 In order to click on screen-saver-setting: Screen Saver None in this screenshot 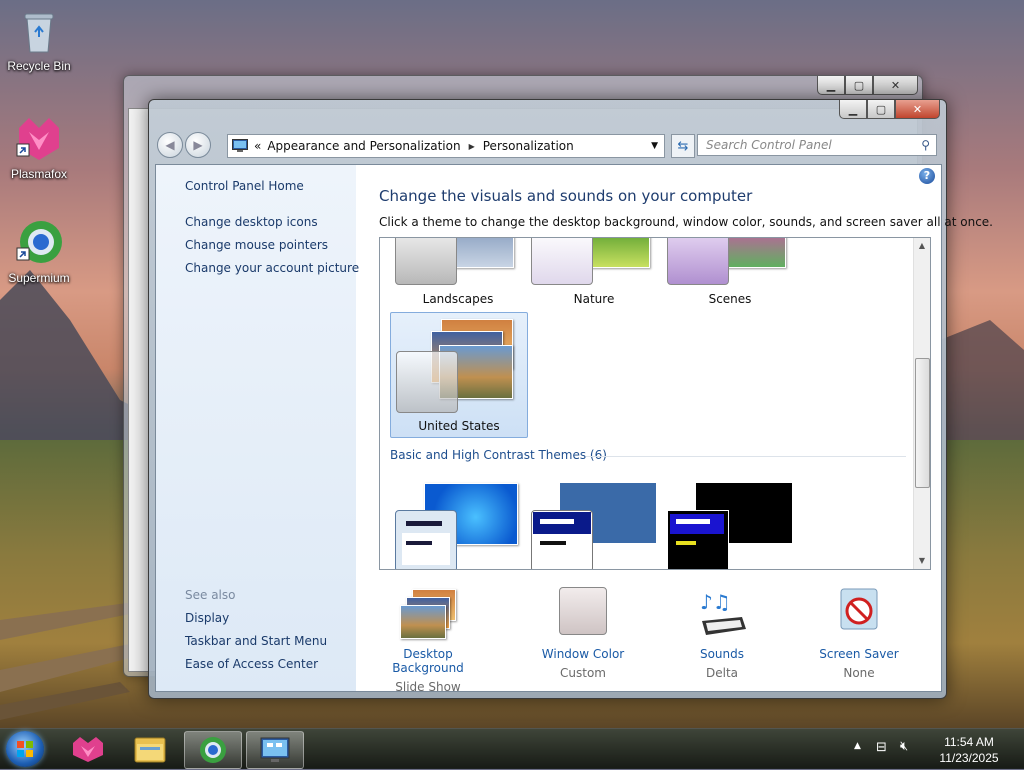, I will do `click(859, 633)`.